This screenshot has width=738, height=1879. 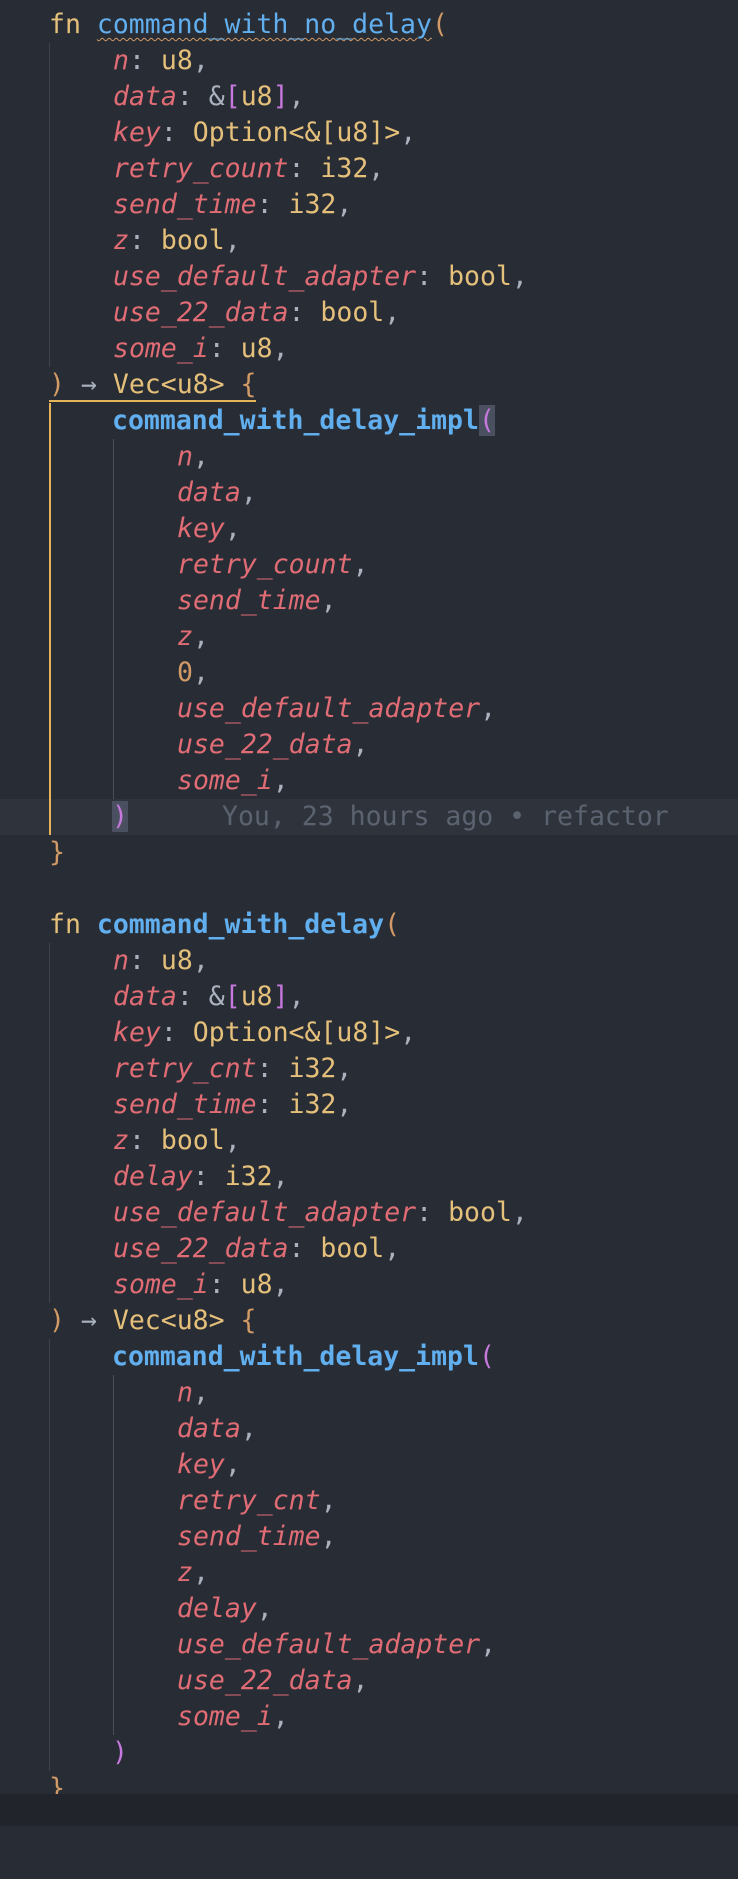 What do you see at coordinates (445, 816) in the screenshot?
I see `git-blame-annotation: You, 23 hours ago • refactor` at bounding box center [445, 816].